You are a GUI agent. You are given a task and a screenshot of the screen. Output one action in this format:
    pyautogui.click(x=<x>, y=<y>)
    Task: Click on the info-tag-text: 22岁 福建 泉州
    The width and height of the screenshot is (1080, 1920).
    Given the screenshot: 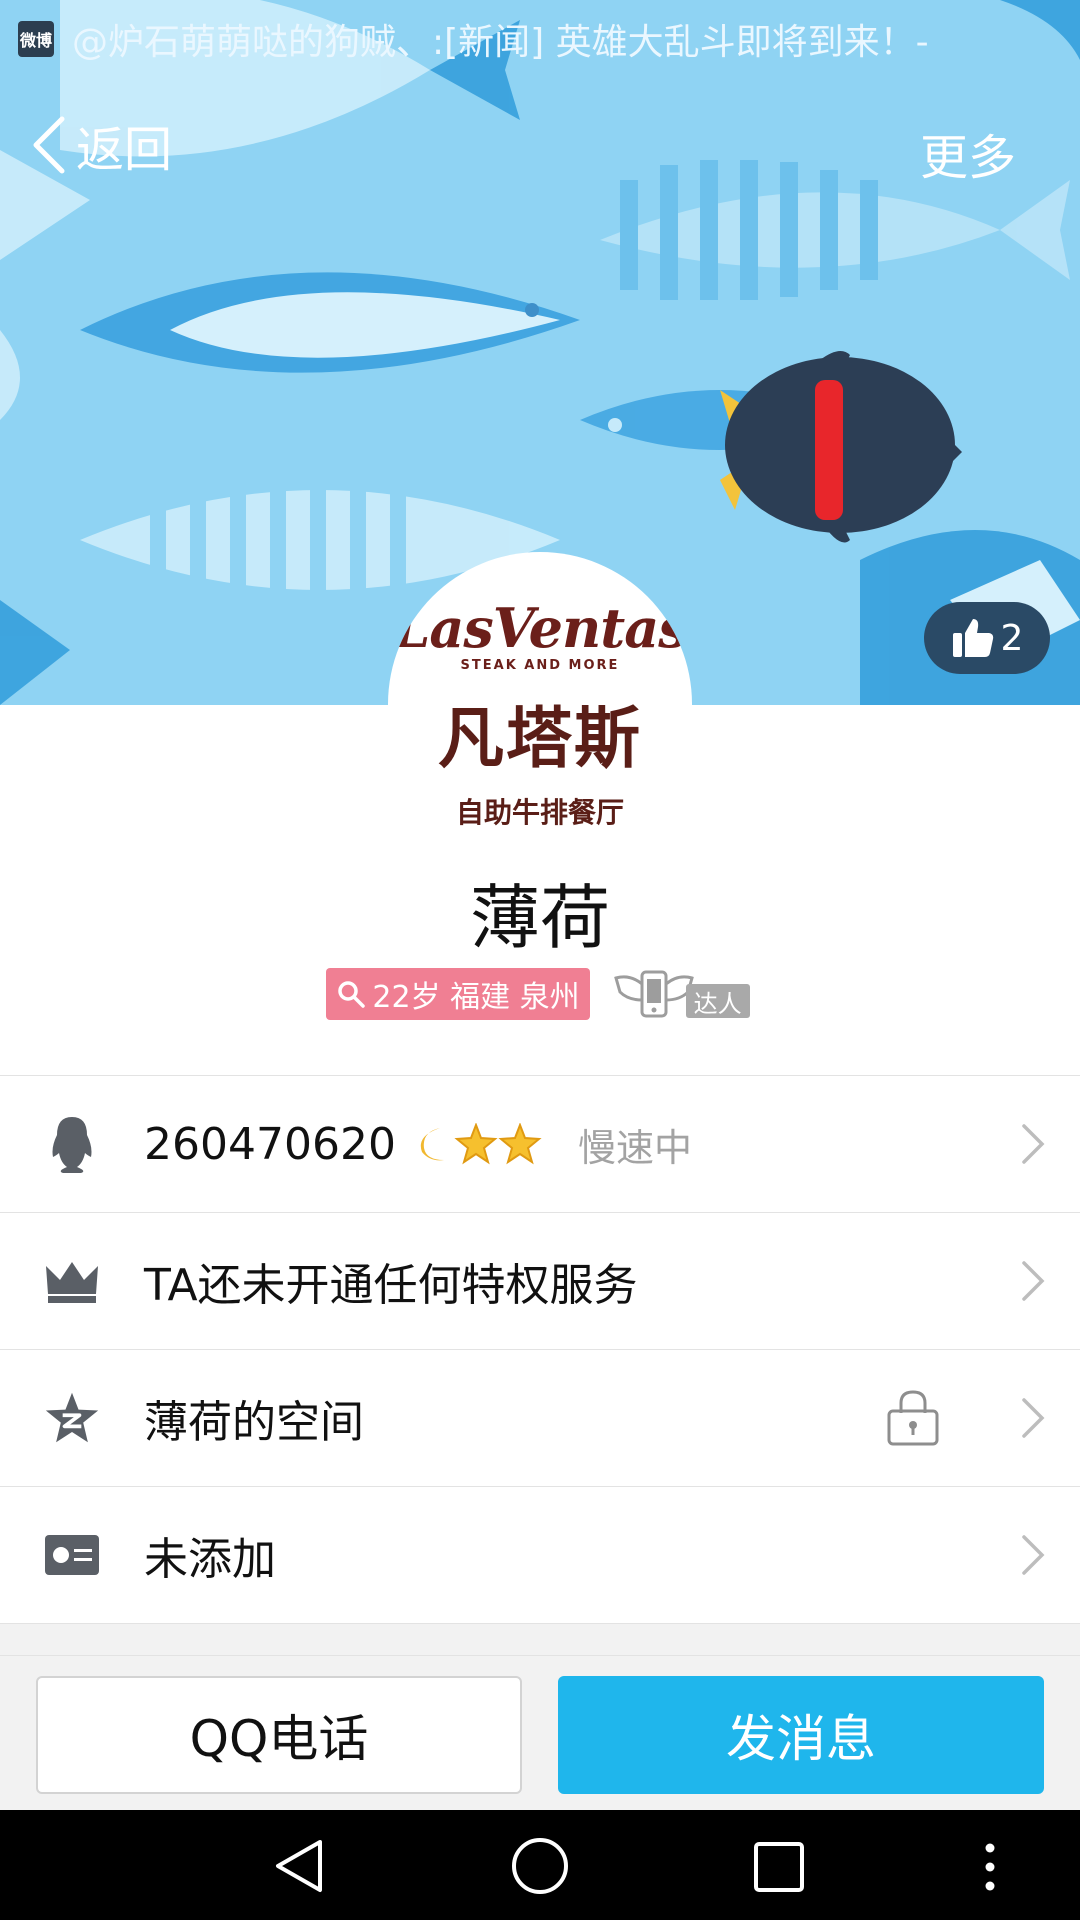 What is the action you would take?
    pyautogui.click(x=476, y=997)
    